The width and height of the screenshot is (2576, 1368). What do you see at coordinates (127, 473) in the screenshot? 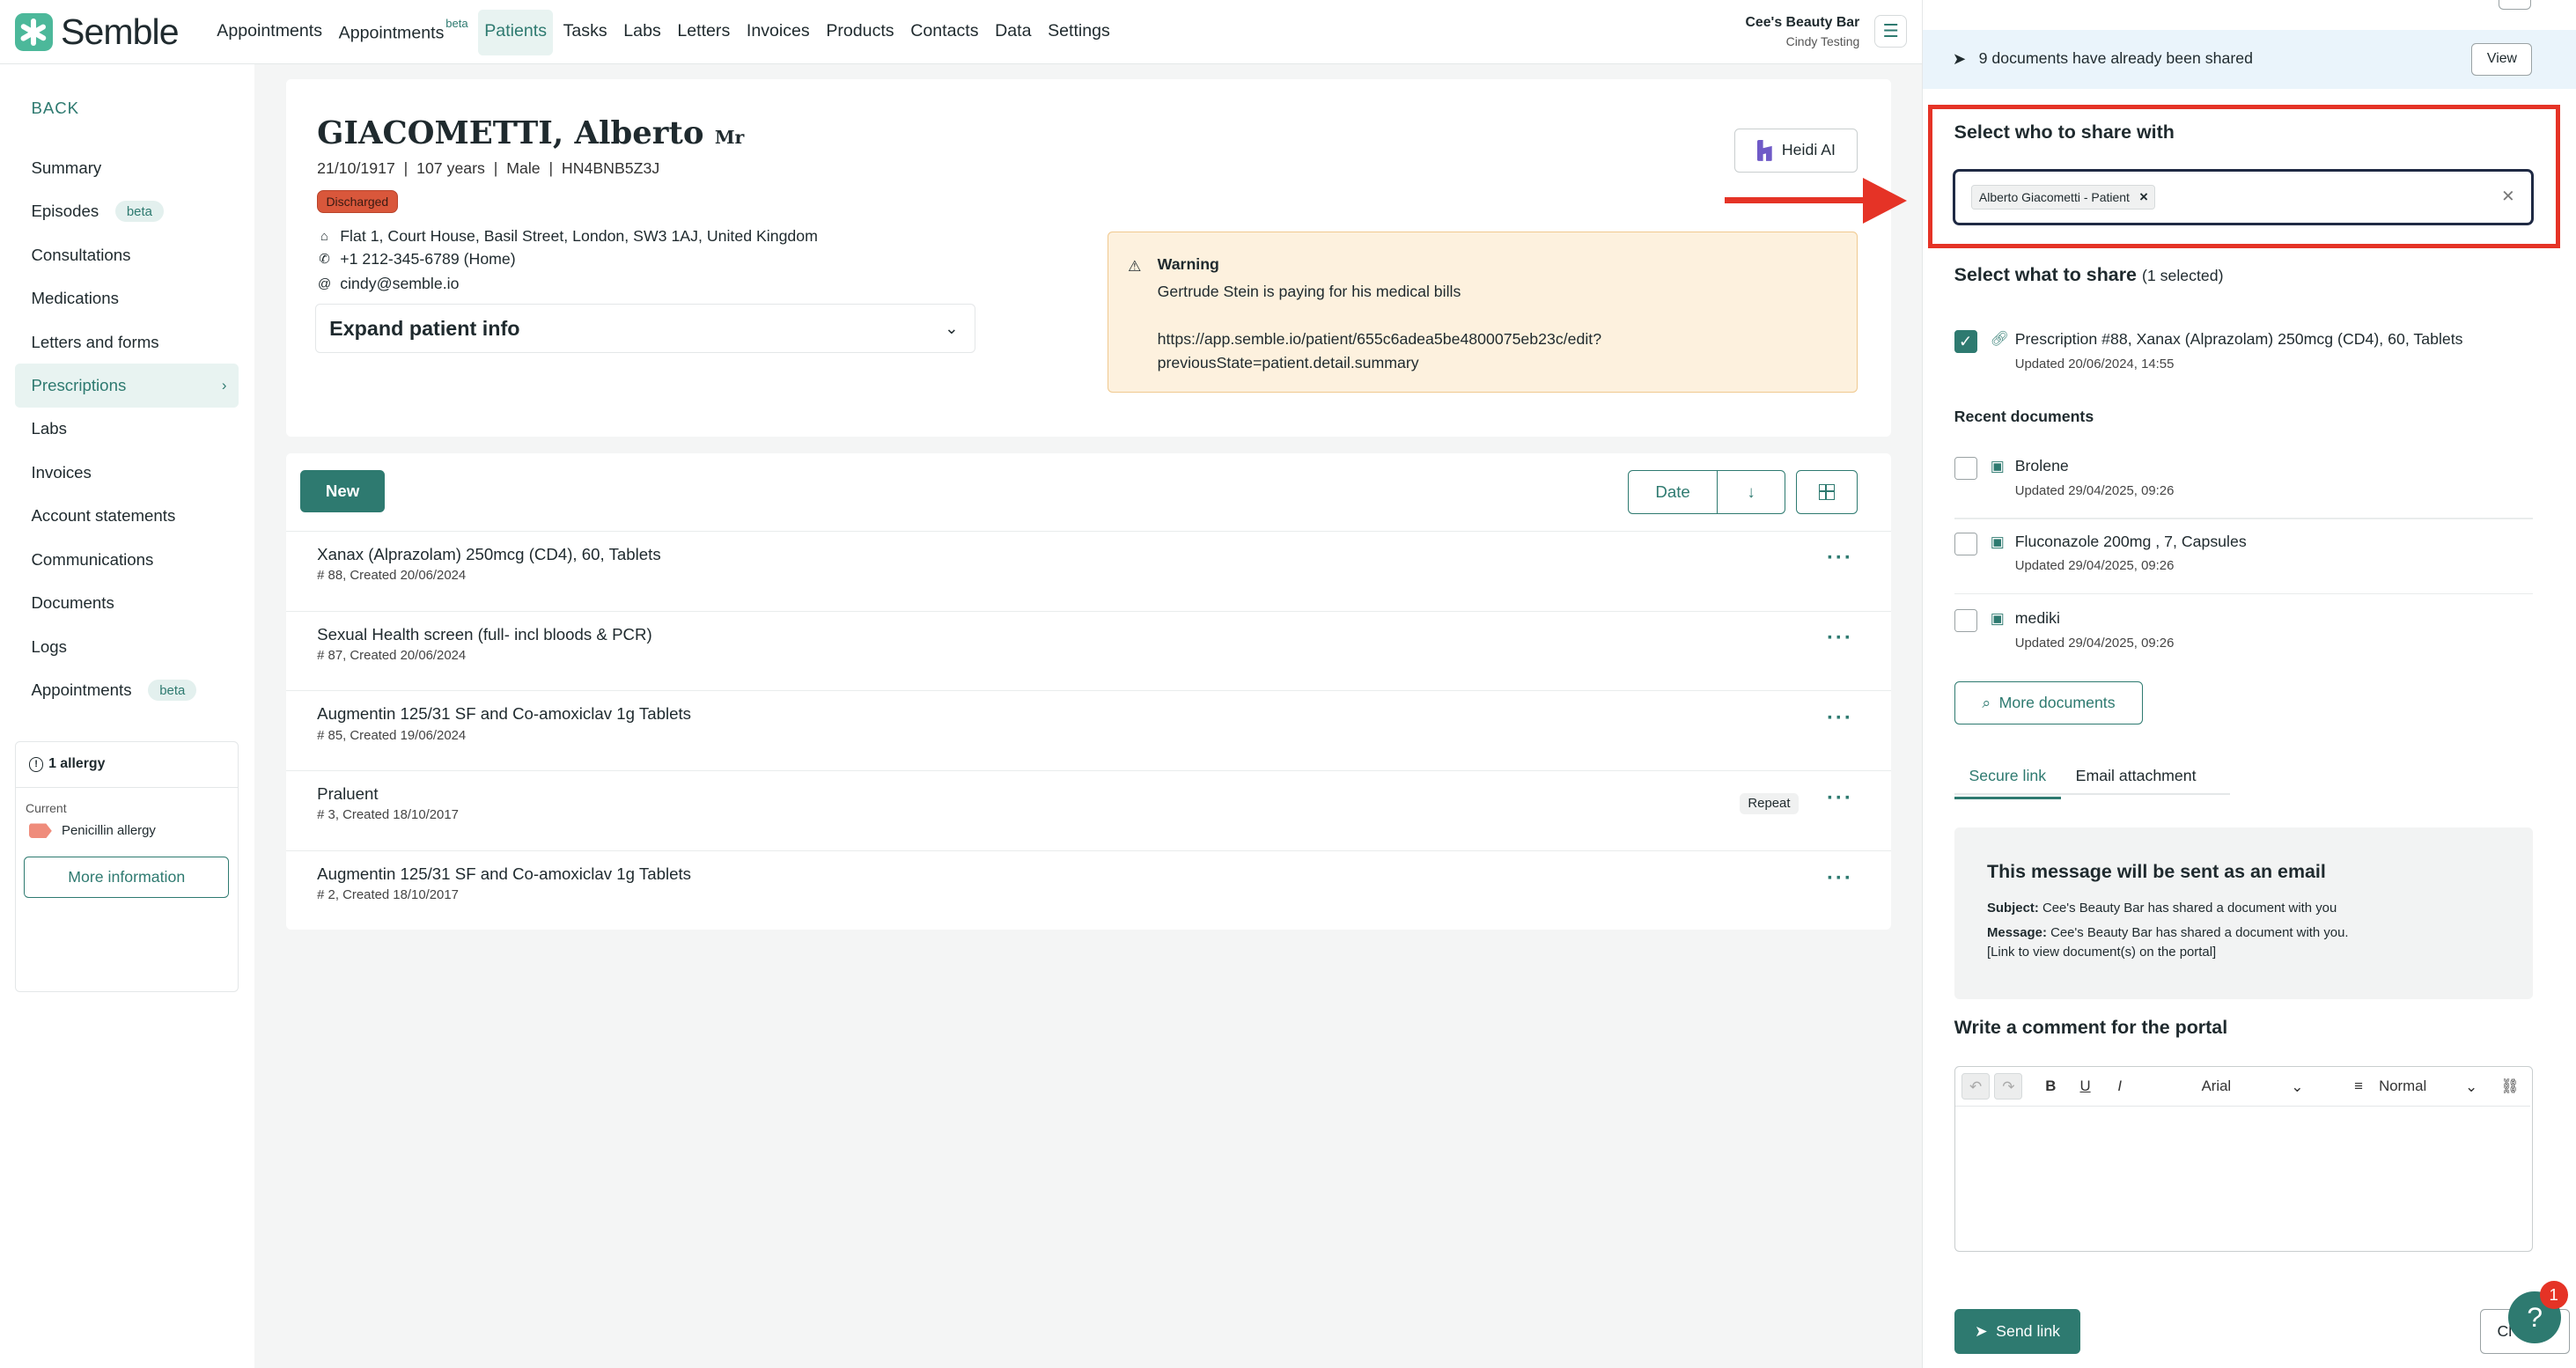
I see `sidebar-item-invoices: Invoices` at bounding box center [127, 473].